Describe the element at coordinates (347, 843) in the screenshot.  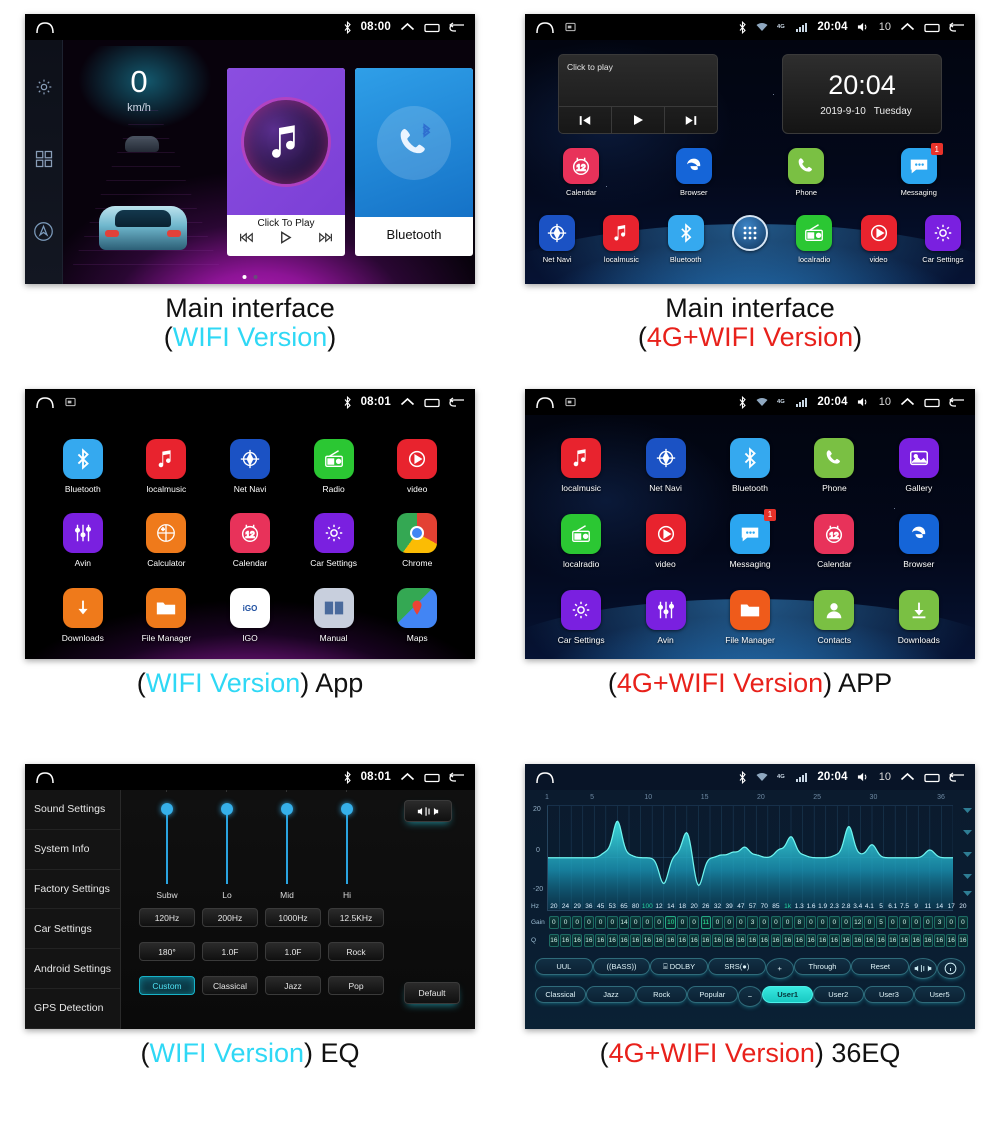
I see `slider-hi` at that location.